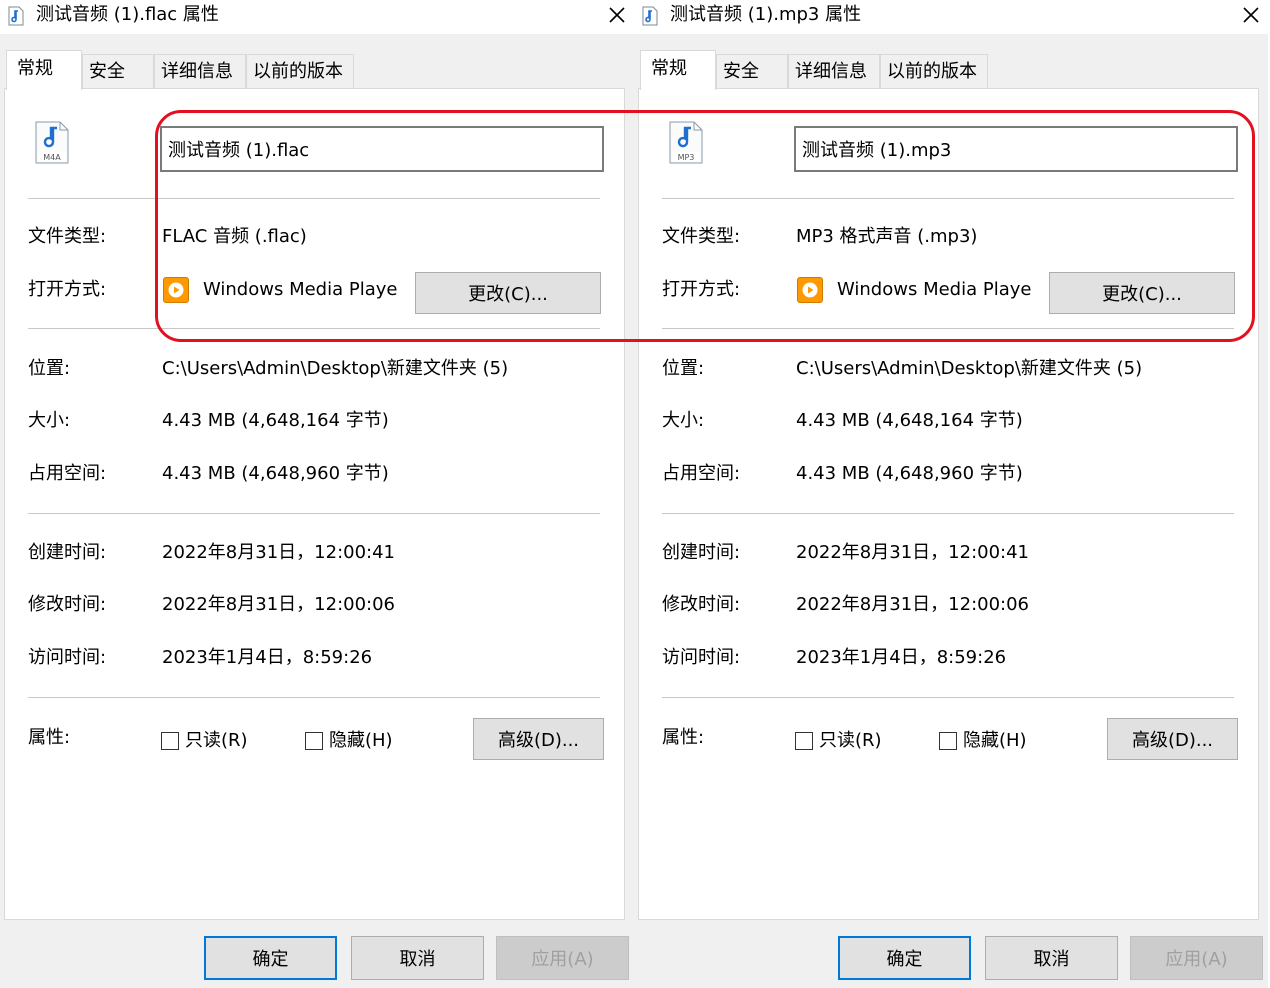 The height and width of the screenshot is (988, 1270). I want to click on file-icon-label: M4A, so click(52, 157).